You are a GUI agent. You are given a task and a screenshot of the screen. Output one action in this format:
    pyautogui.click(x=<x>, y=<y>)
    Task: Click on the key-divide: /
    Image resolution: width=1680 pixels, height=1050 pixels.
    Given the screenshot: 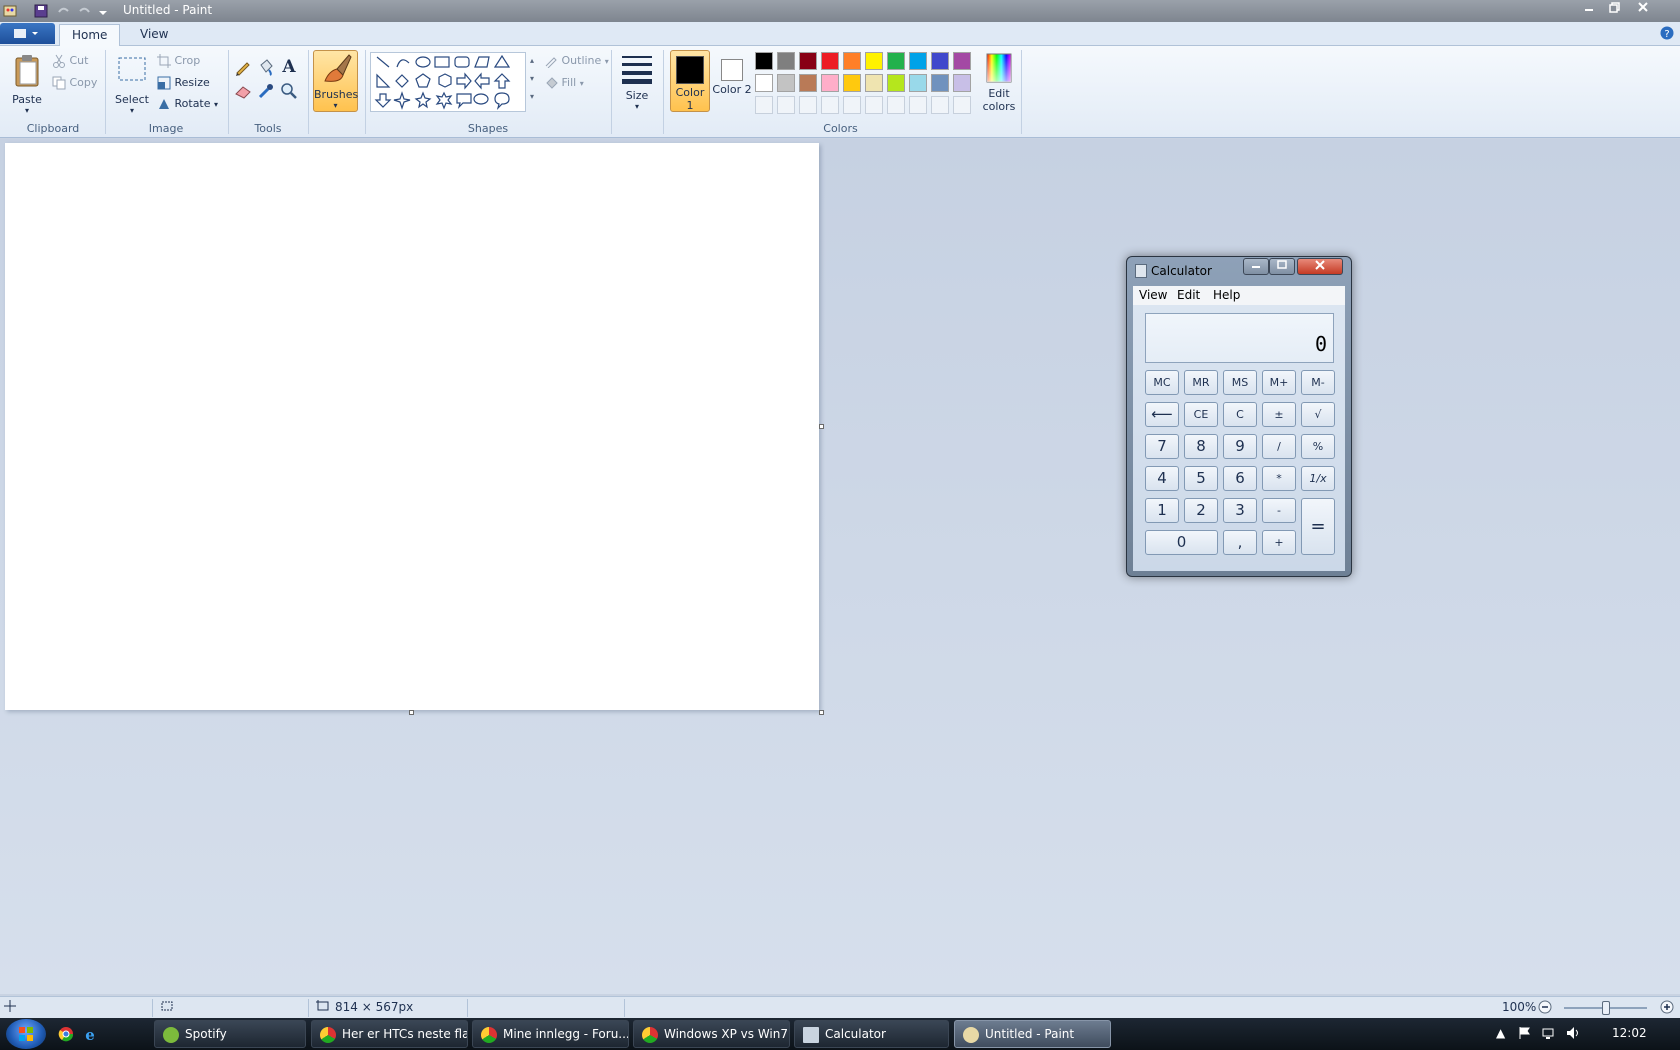 What is the action you would take?
    pyautogui.click(x=1279, y=446)
    